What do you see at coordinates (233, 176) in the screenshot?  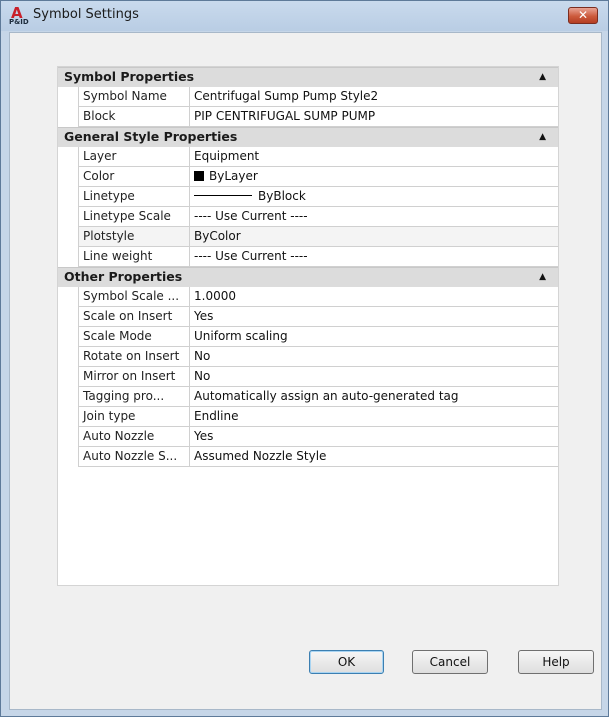 I see `color-value-text: ByLayer` at bounding box center [233, 176].